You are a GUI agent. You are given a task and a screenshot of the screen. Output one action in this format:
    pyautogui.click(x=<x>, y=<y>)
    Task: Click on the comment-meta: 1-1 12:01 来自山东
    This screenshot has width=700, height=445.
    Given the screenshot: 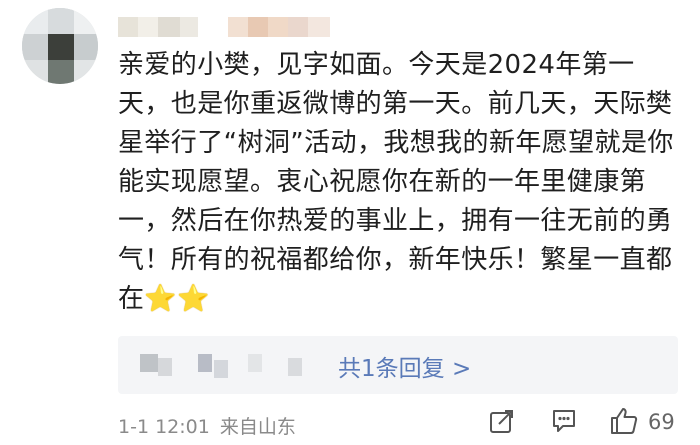 What is the action you would take?
    pyautogui.click(x=212, y=425)
    